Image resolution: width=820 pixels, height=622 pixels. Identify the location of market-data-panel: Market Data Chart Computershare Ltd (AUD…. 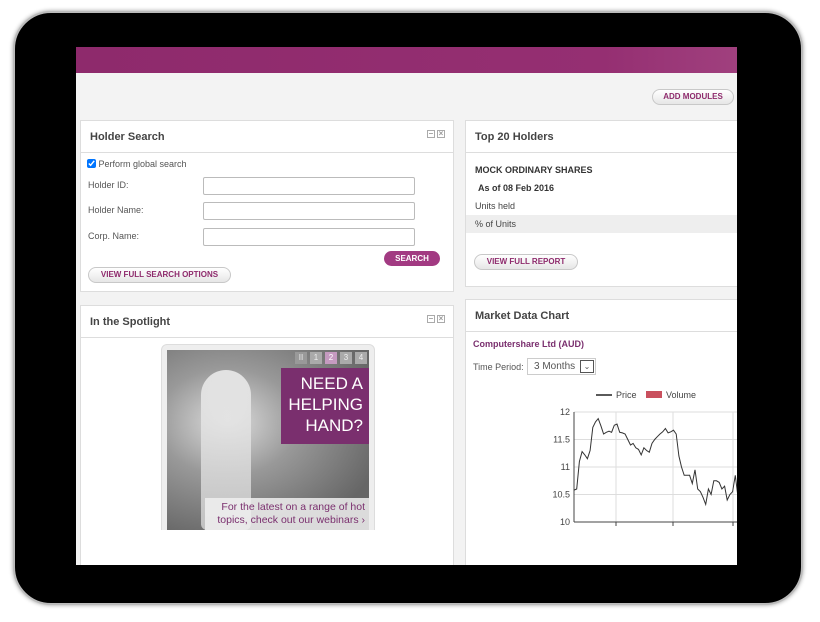
(601, 432).